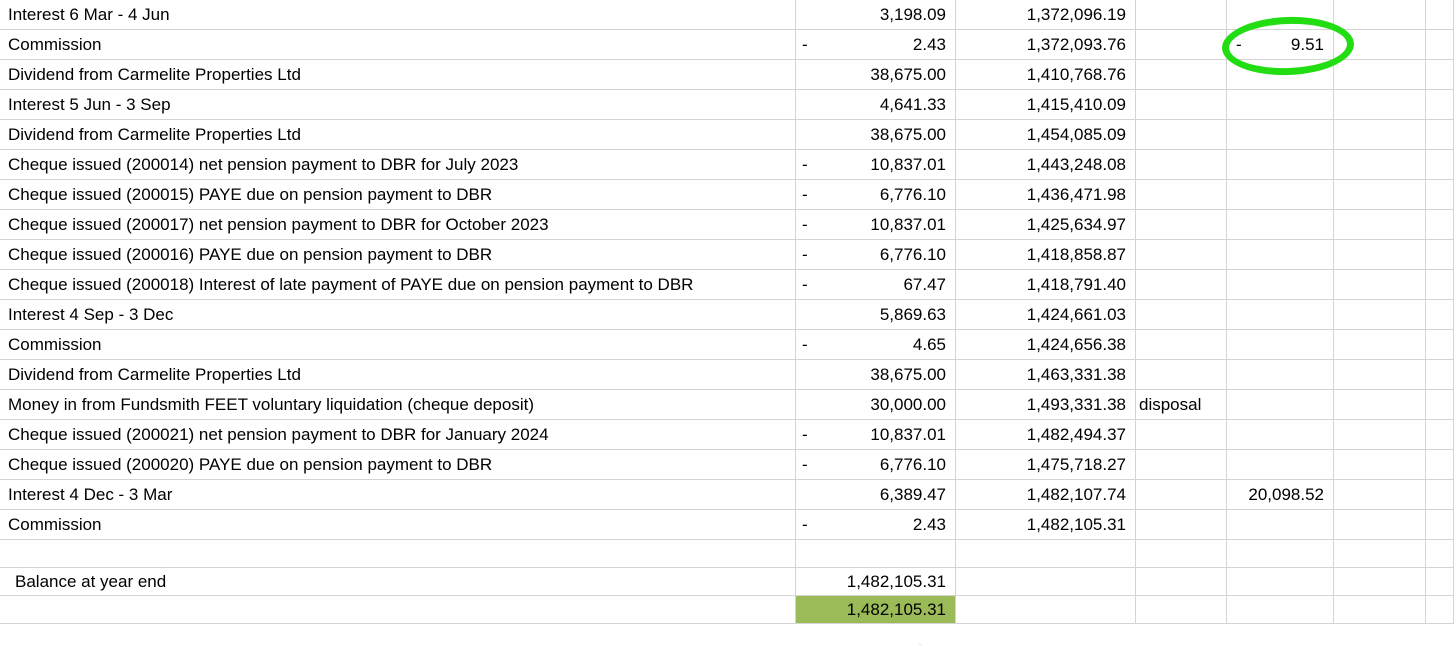  I want to click on amount-cell: - 2.43, so click(876, 525).